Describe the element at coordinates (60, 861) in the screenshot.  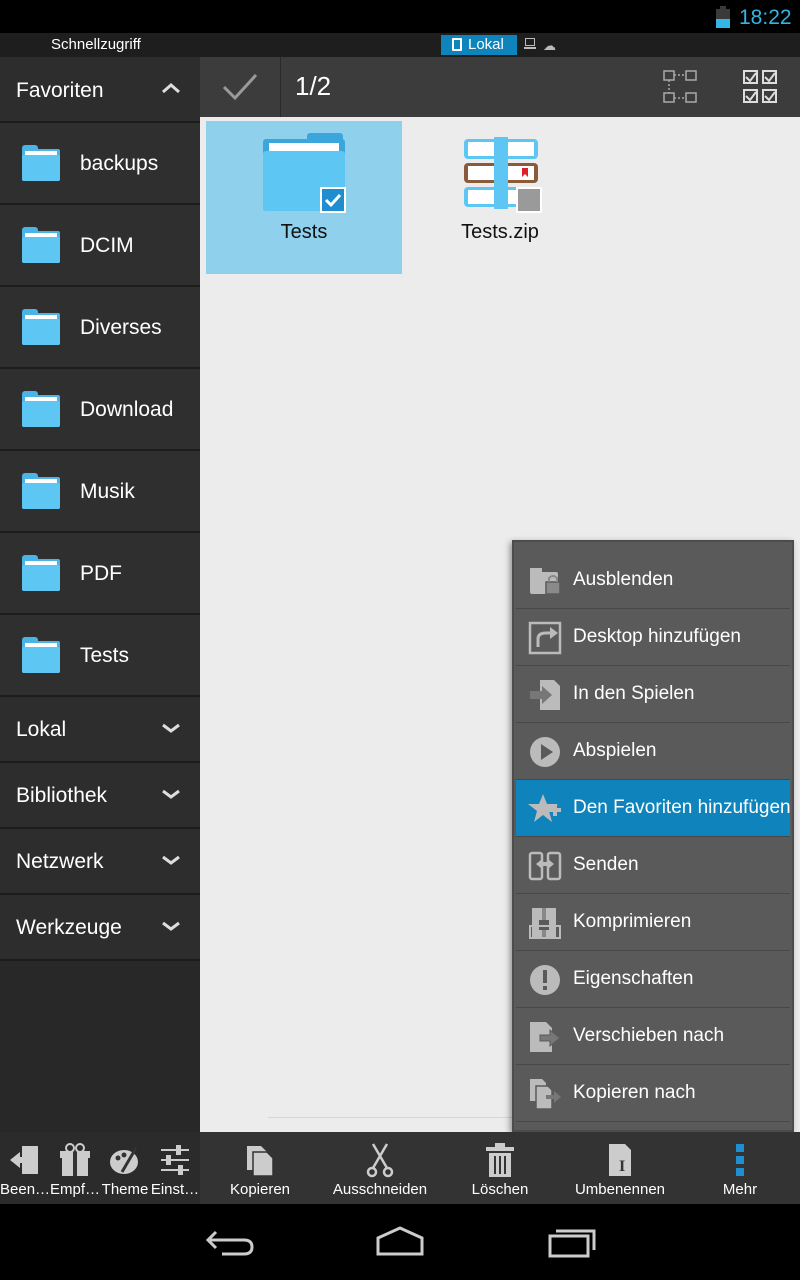
I see `sidebar-section-label: Netzwerk` at that location.